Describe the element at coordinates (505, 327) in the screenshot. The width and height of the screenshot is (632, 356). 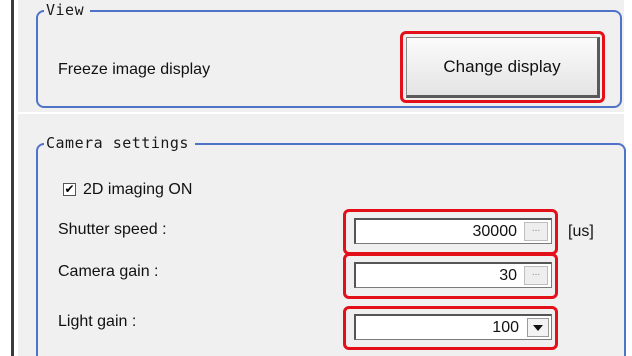
I see `light-gain-value: 100` at that location.